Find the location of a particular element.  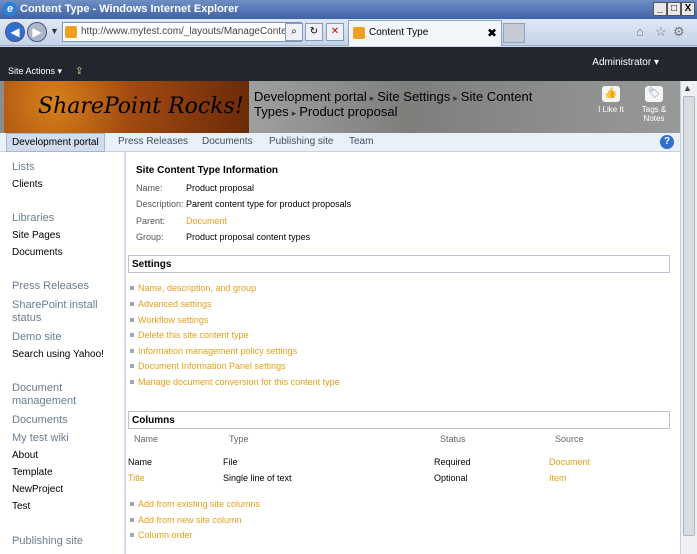

quicklaunch-heading-lists: Lists is located at coordinates (23, 167).